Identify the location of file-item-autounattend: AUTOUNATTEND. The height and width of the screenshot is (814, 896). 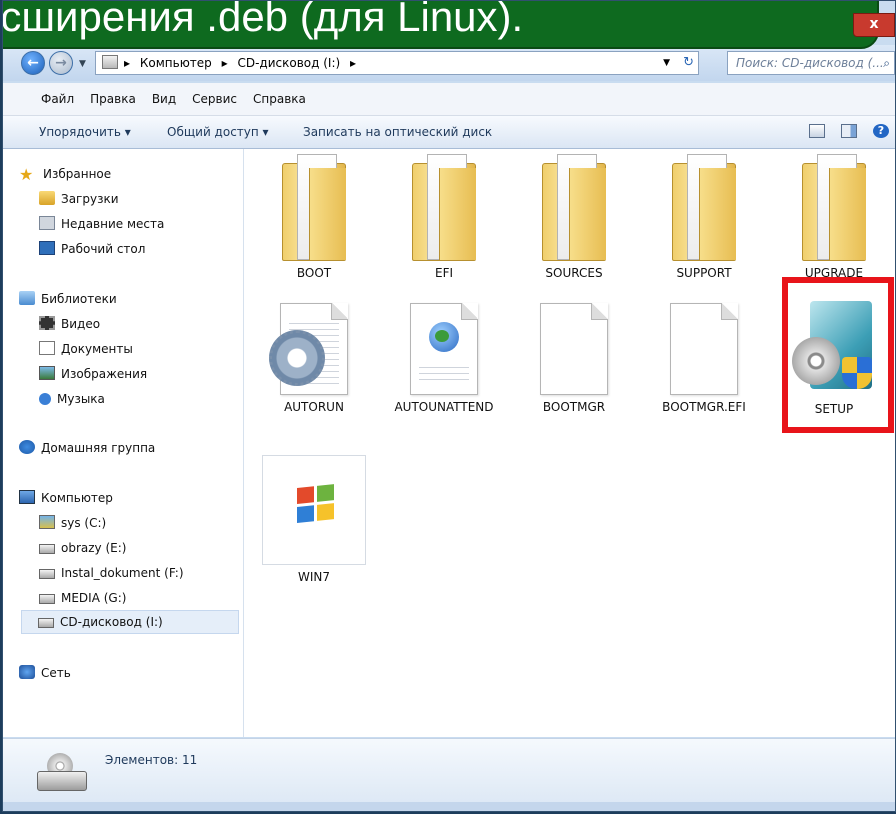
(444, 355).